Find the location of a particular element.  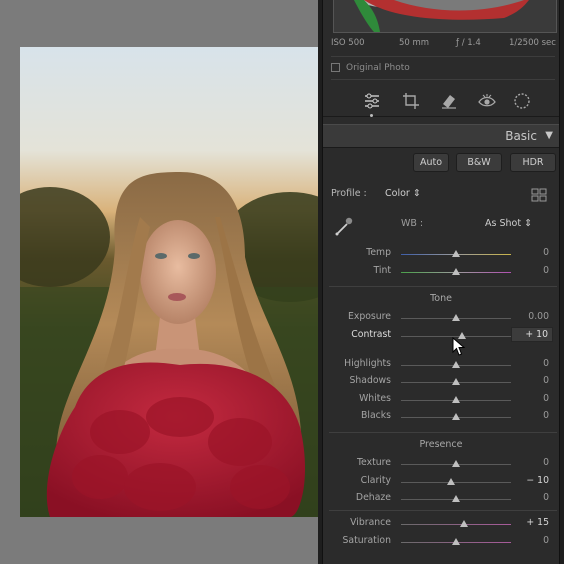

tool-strip is located at coordinates (441, 101).